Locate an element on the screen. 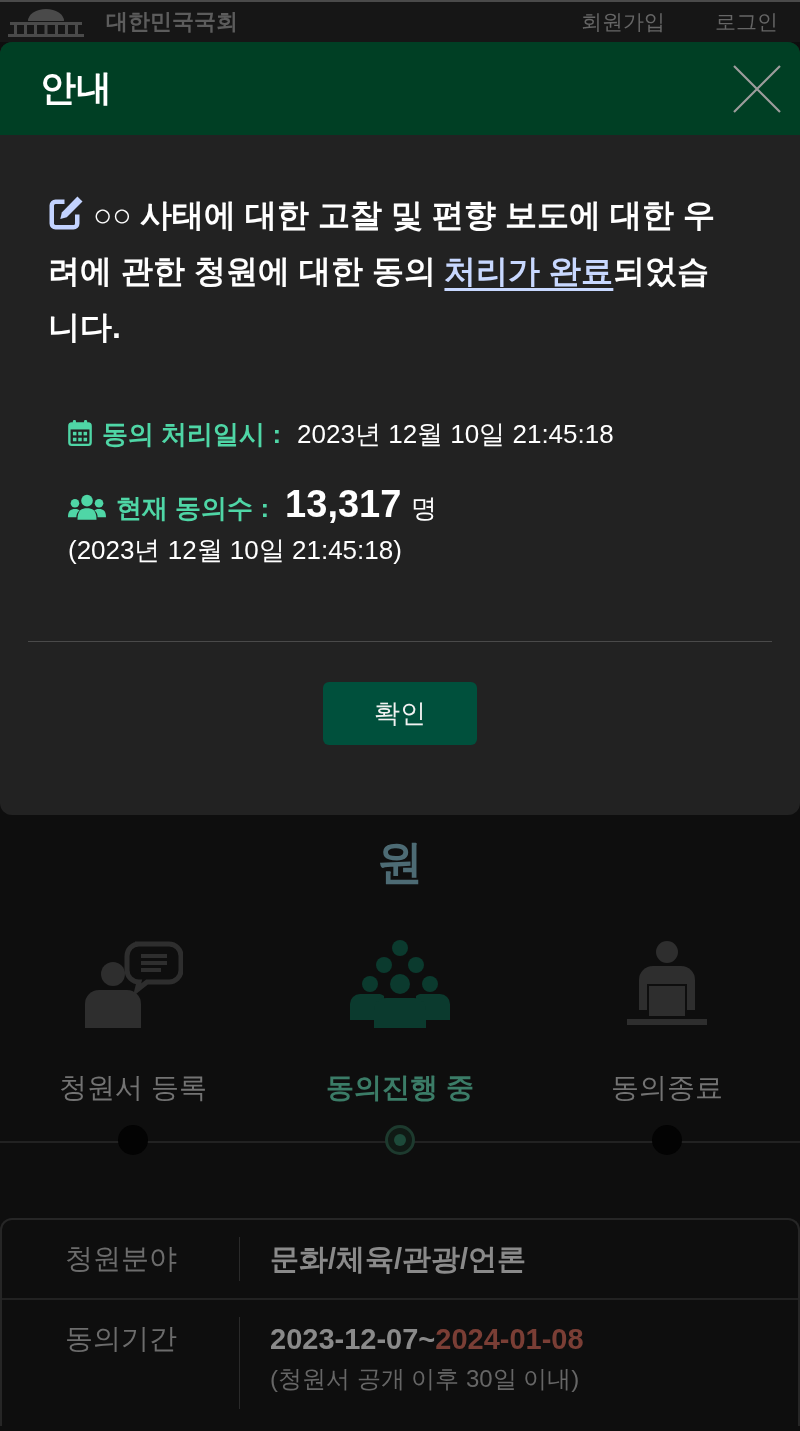 Image resolution: width=800 pixels, height=1431 pixels. count-timestamp: (2023년 12월 10일 21:45:18) is located at coordinates (235, 550).